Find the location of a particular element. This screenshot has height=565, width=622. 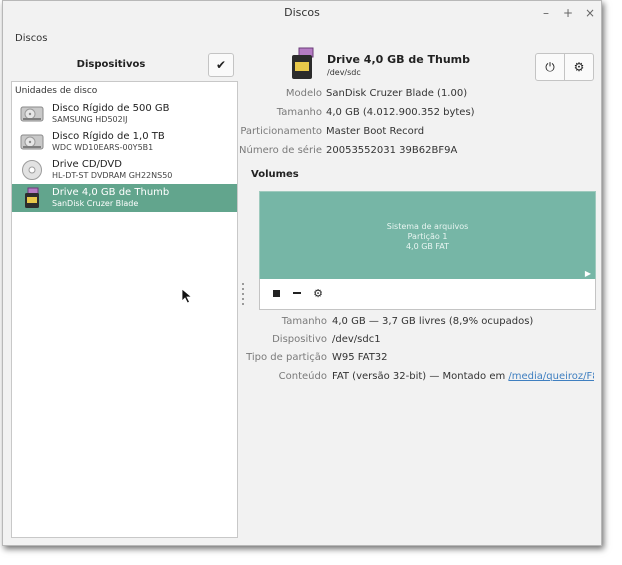

window-title: Discos is located at coordinates (302, 12).